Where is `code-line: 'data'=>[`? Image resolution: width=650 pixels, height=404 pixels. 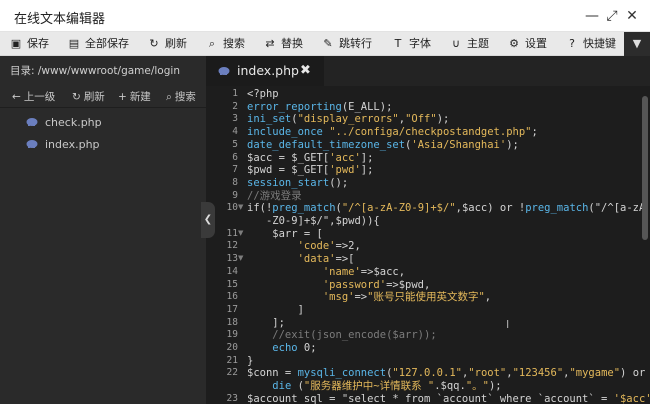
code-line: 'data'=>[ is located at coordinates (326, 259).